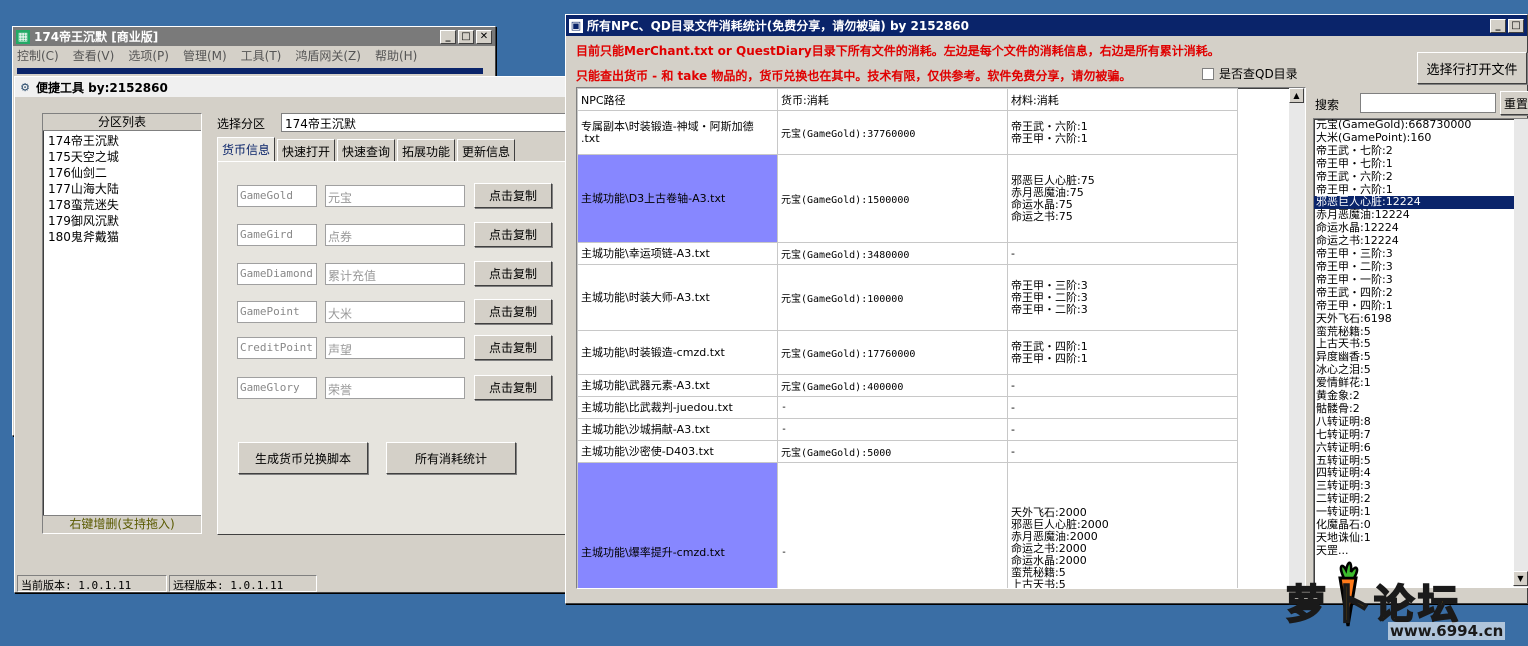 The image size is (1528, 646). What do you see at coordinates (1421, 138) in the screenshot?
I see `totals-item: 大米(GamePoint):160` at bounding box center [1421, 138].